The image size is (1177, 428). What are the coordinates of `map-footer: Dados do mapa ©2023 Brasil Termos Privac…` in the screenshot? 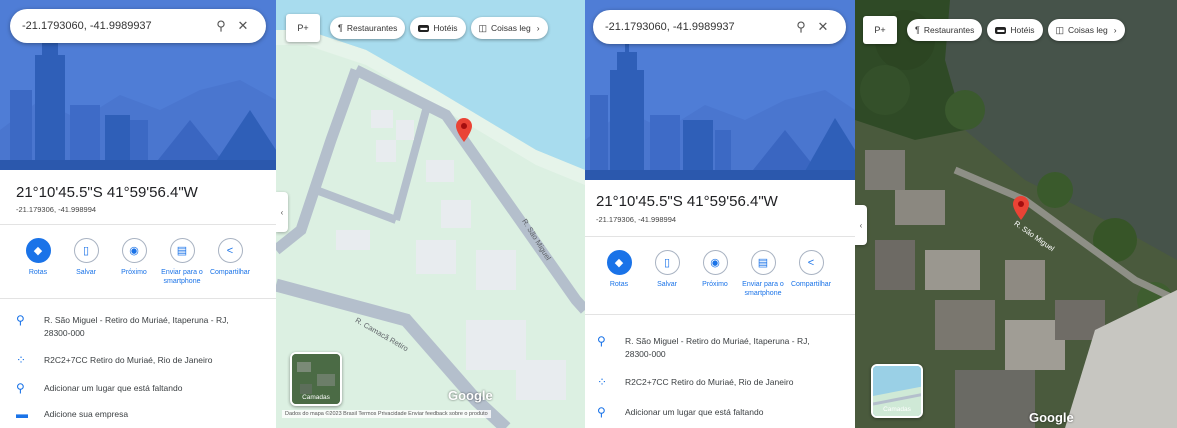 It's located at (386, 414).